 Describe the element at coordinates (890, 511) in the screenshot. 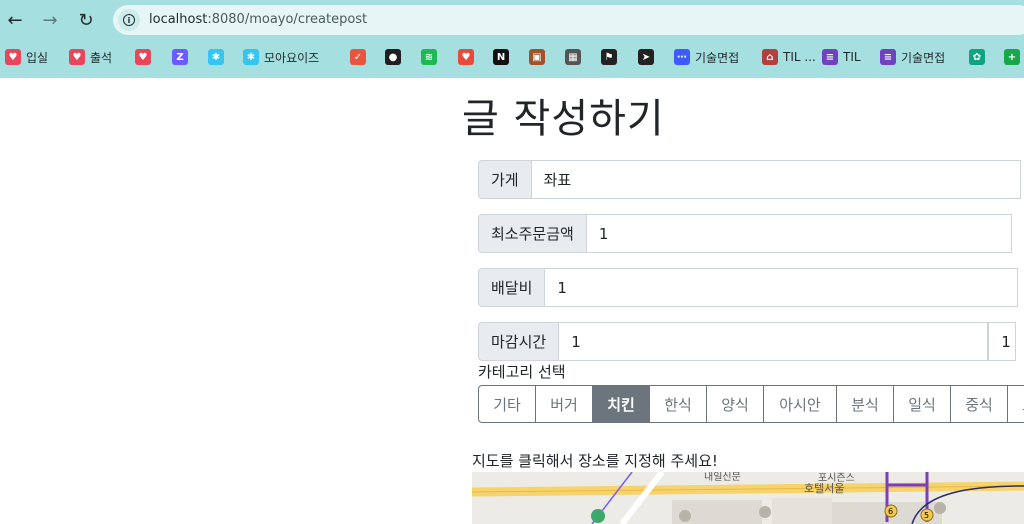

I see `map-label: 6` at that location.